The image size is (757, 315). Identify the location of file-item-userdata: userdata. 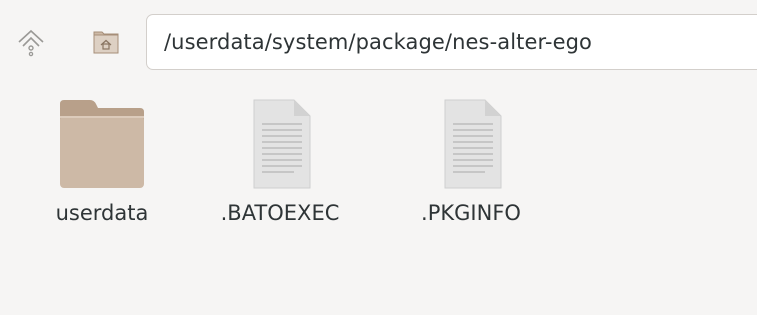
(102, 166).